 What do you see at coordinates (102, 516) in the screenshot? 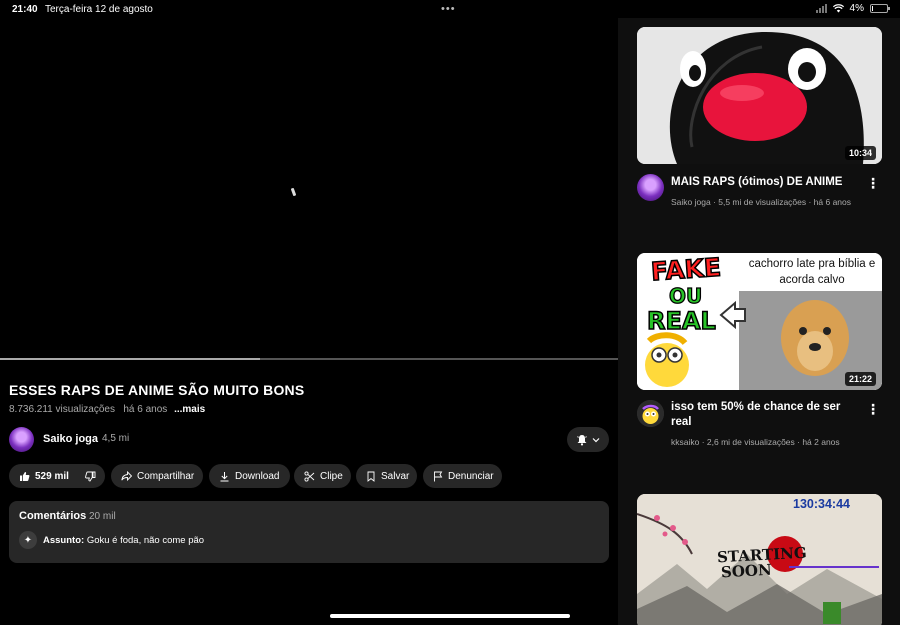
I see `comments-count: 20 mil` at bounding box center [102, 516].